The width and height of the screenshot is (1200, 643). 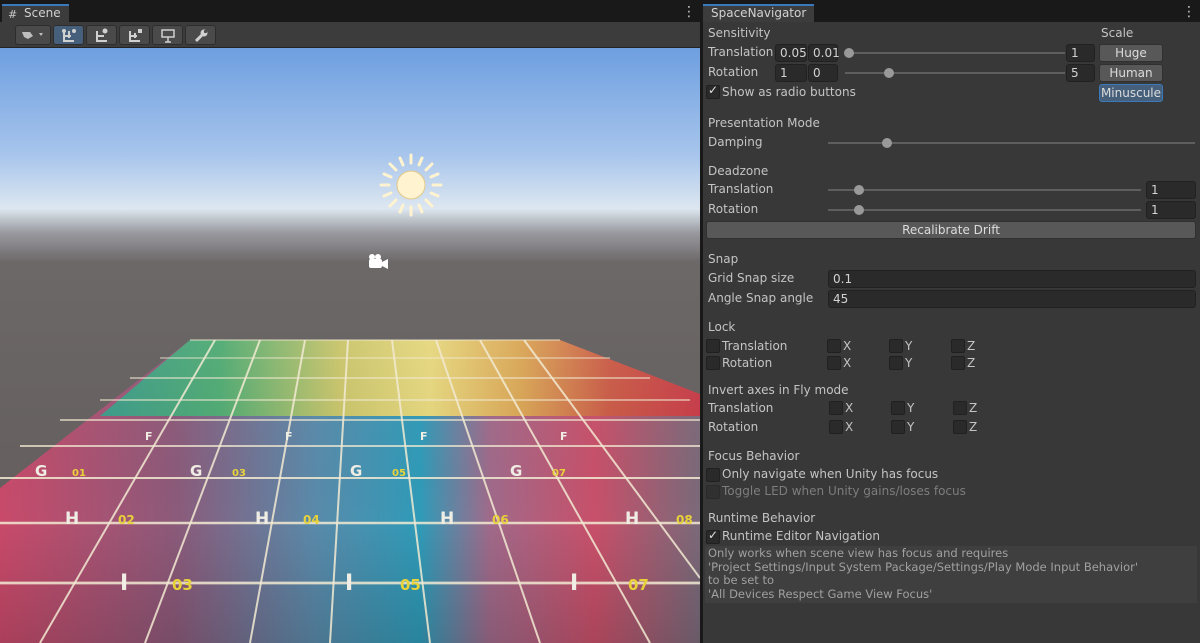 I want to click on svg-text: 07, so click(x=638, y=585).